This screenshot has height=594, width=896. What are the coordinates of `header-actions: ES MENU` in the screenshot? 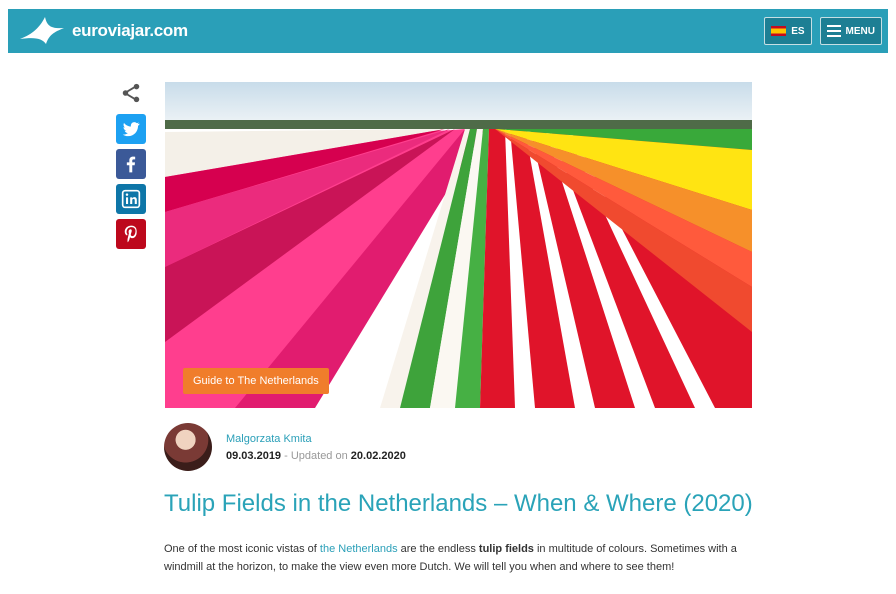 It's located at (823, 31).